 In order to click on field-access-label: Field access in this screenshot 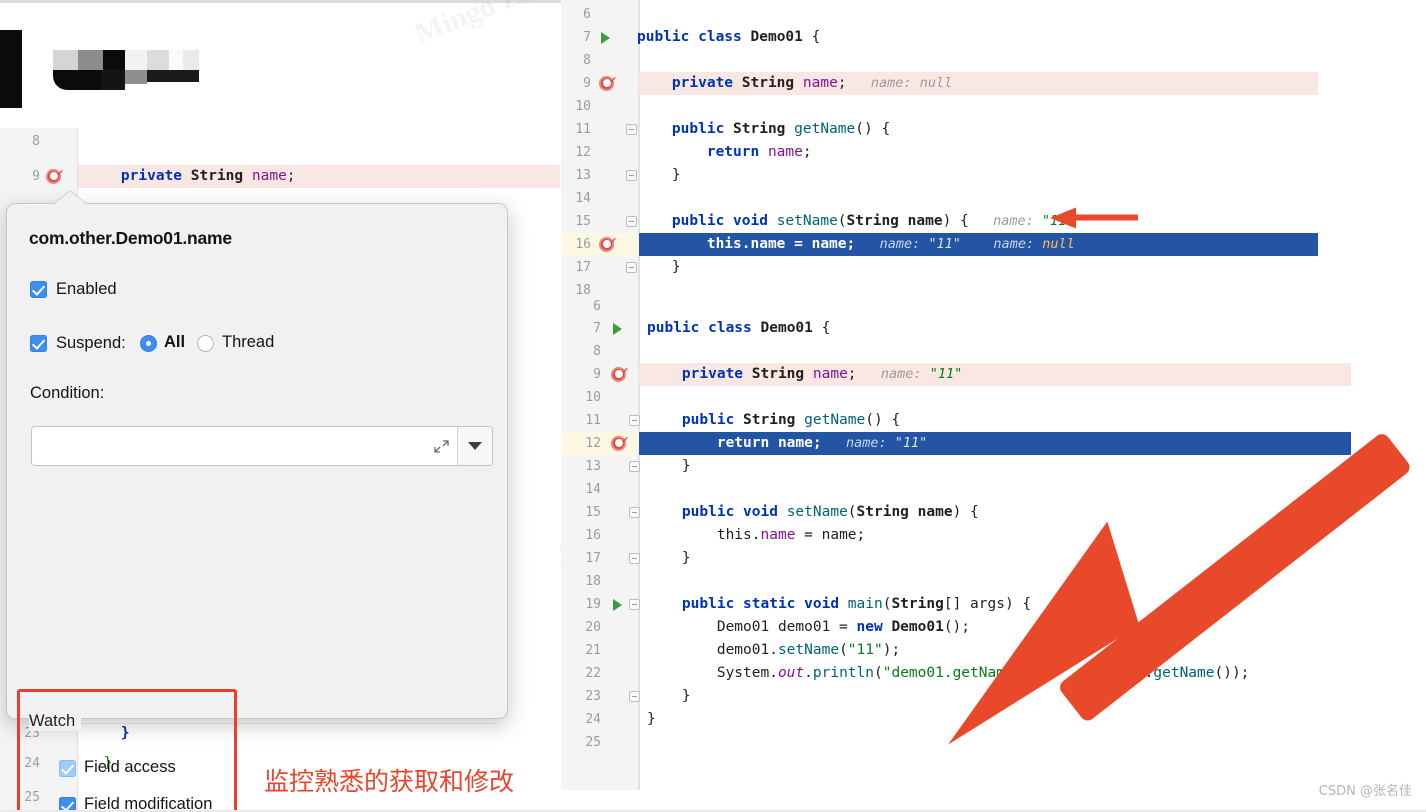, I will do `click(130, 767)`.